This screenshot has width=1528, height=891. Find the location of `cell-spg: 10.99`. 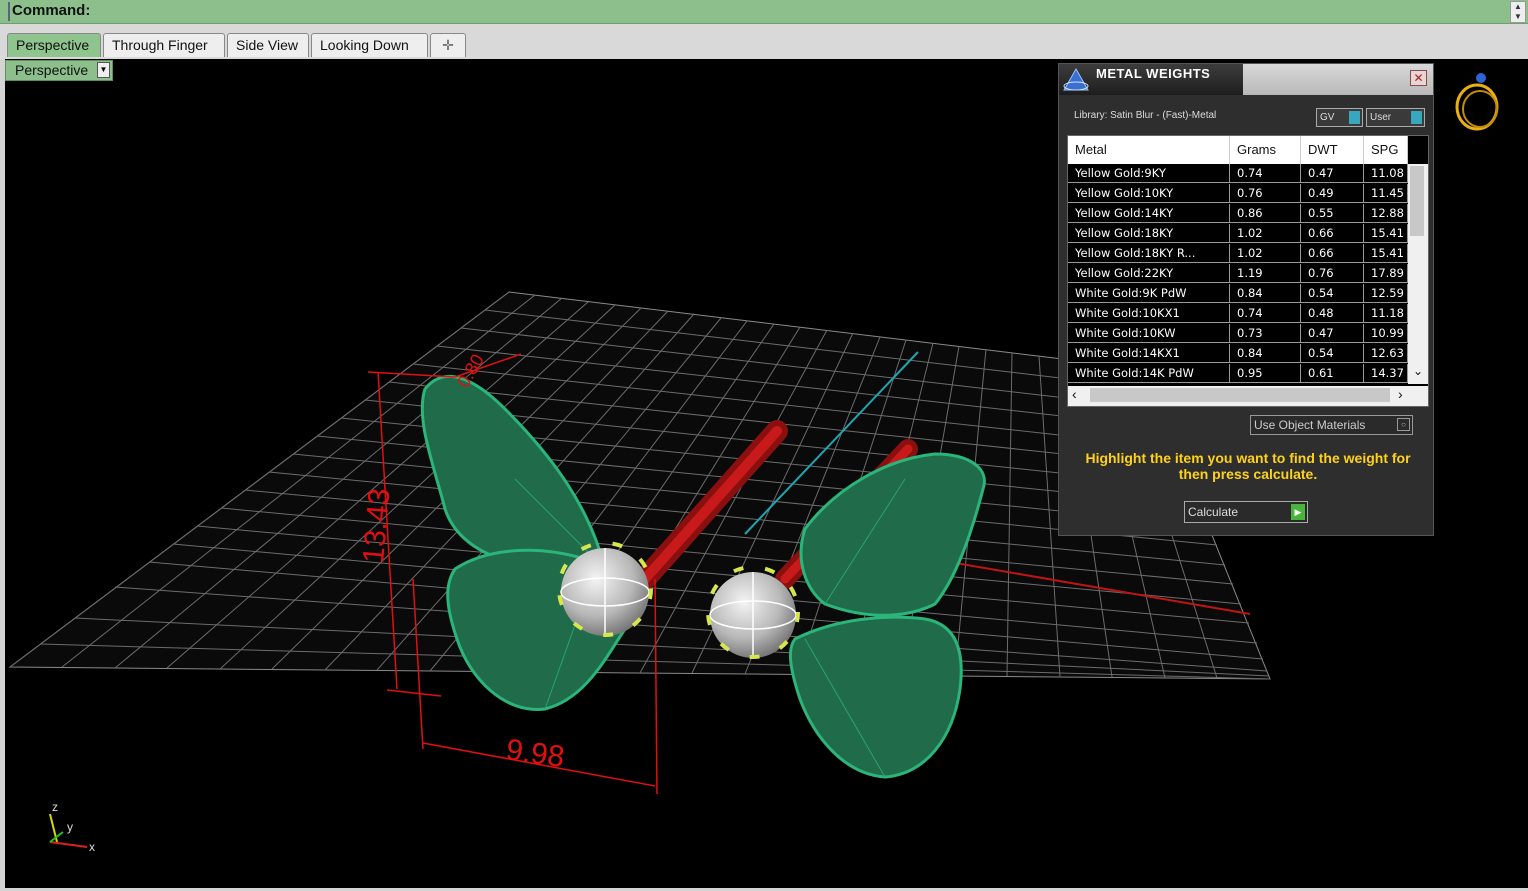

cell-spg: 10.99 is located at coordinates (1386, 333).